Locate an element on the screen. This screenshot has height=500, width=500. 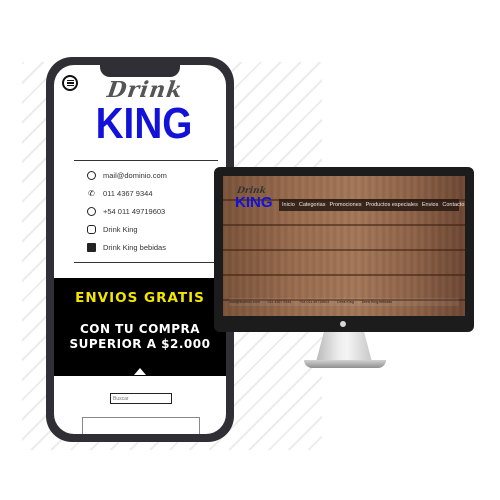
promo-arrow-notch is located at coordinates (140, 371).